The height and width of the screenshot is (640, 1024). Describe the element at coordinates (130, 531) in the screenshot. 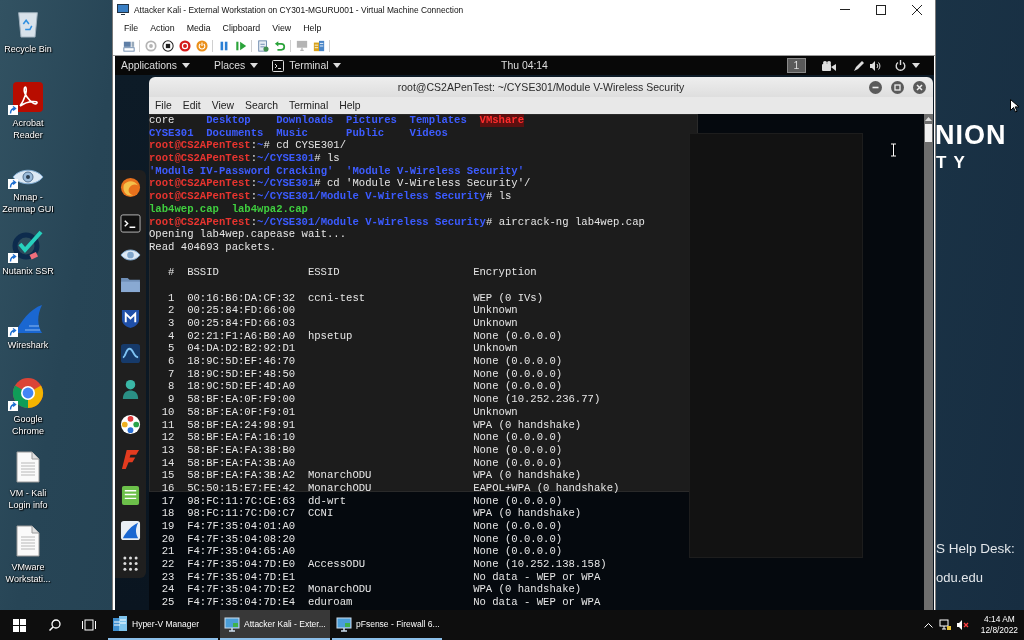

I see `fin-icon` at that location.